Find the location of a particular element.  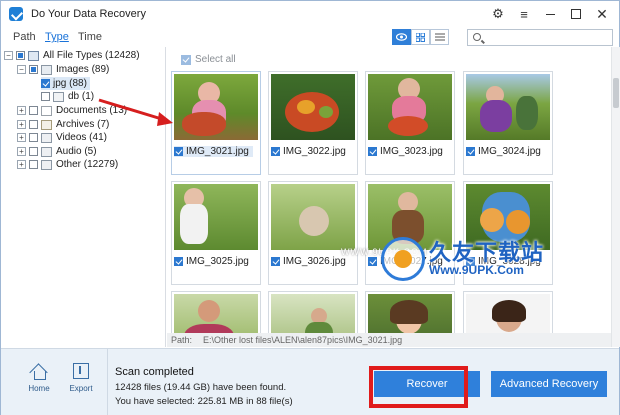

tree-item-label: jpg (88) is located at coordinates (70, 83).